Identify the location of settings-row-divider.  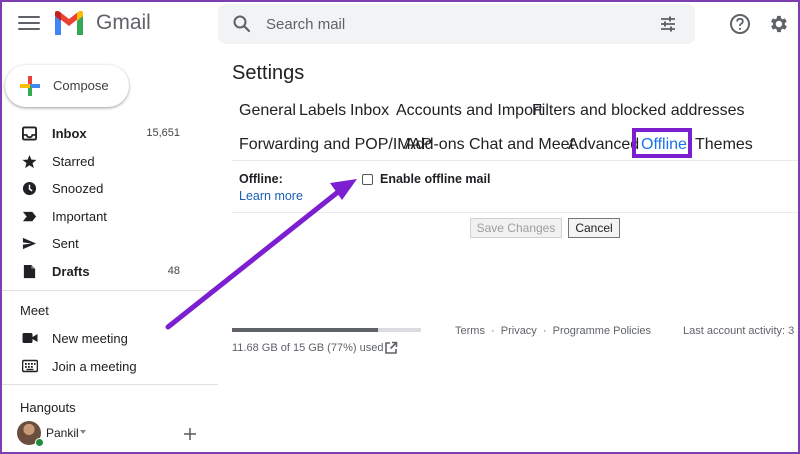
(516, 212).